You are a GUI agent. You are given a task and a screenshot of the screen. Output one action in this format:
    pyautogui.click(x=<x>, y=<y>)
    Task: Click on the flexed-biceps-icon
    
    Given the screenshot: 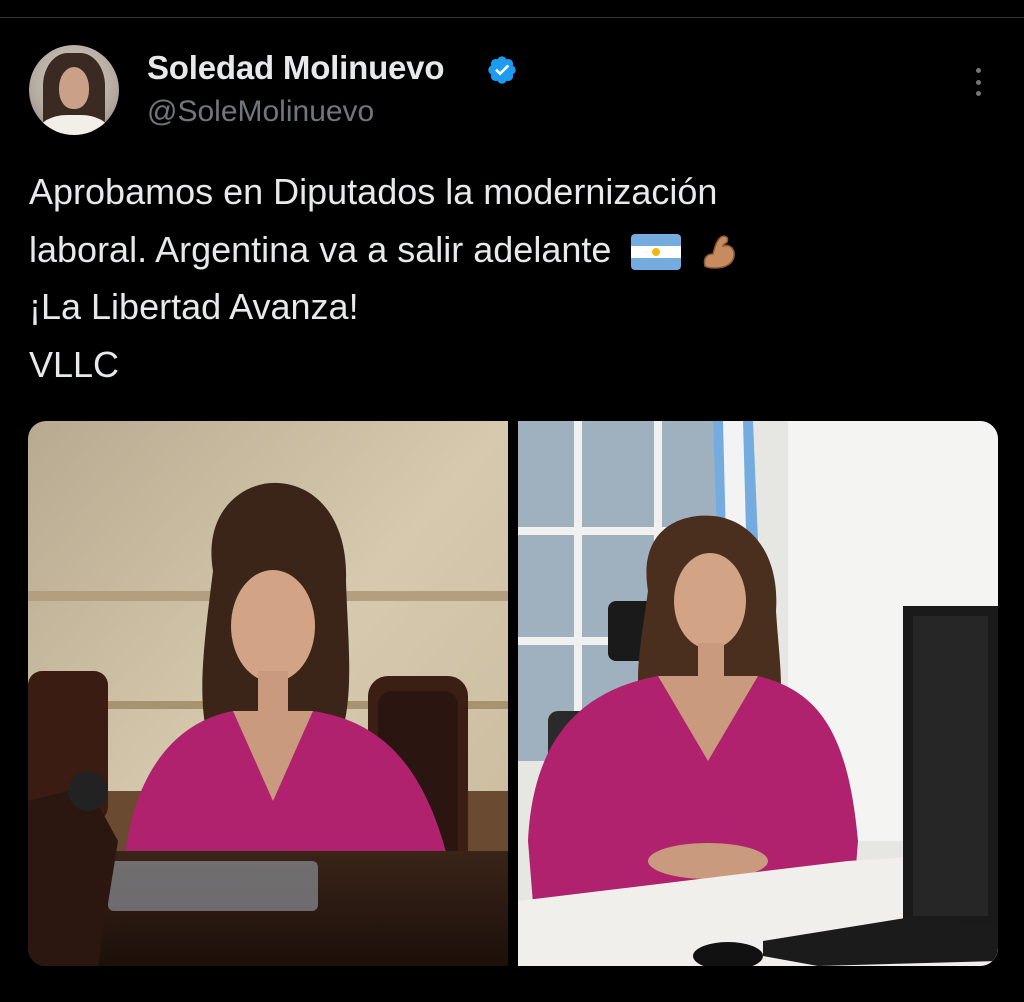 What is the action you would take?
    pyautogui.click(x=720, y=252)
    